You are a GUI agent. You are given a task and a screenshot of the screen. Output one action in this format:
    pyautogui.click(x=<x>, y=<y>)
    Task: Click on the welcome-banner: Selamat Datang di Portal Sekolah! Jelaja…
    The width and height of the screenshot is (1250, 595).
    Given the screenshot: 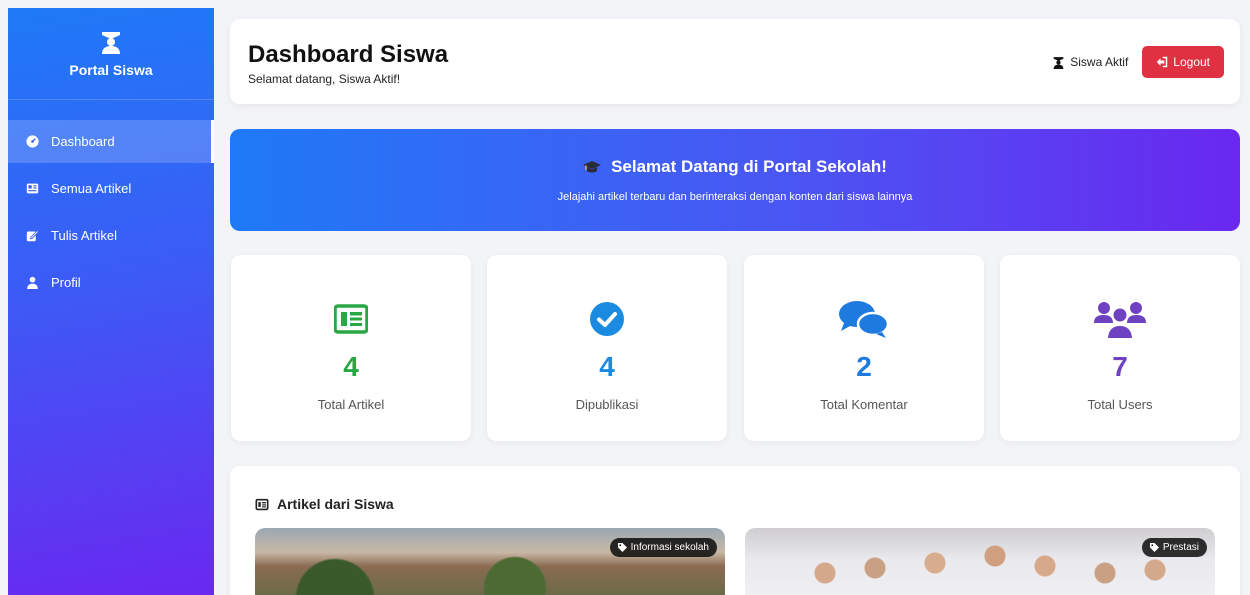 What is the action you would take?
    pyautogui.click(x=735, y=180)
    